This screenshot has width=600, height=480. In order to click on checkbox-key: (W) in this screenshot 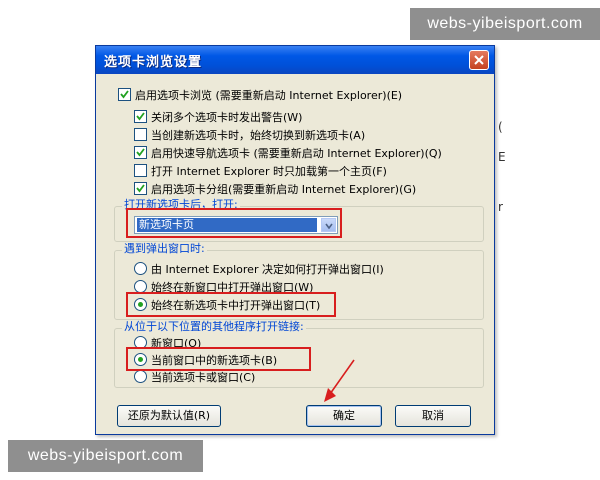, I will do `click(293, 117)`.